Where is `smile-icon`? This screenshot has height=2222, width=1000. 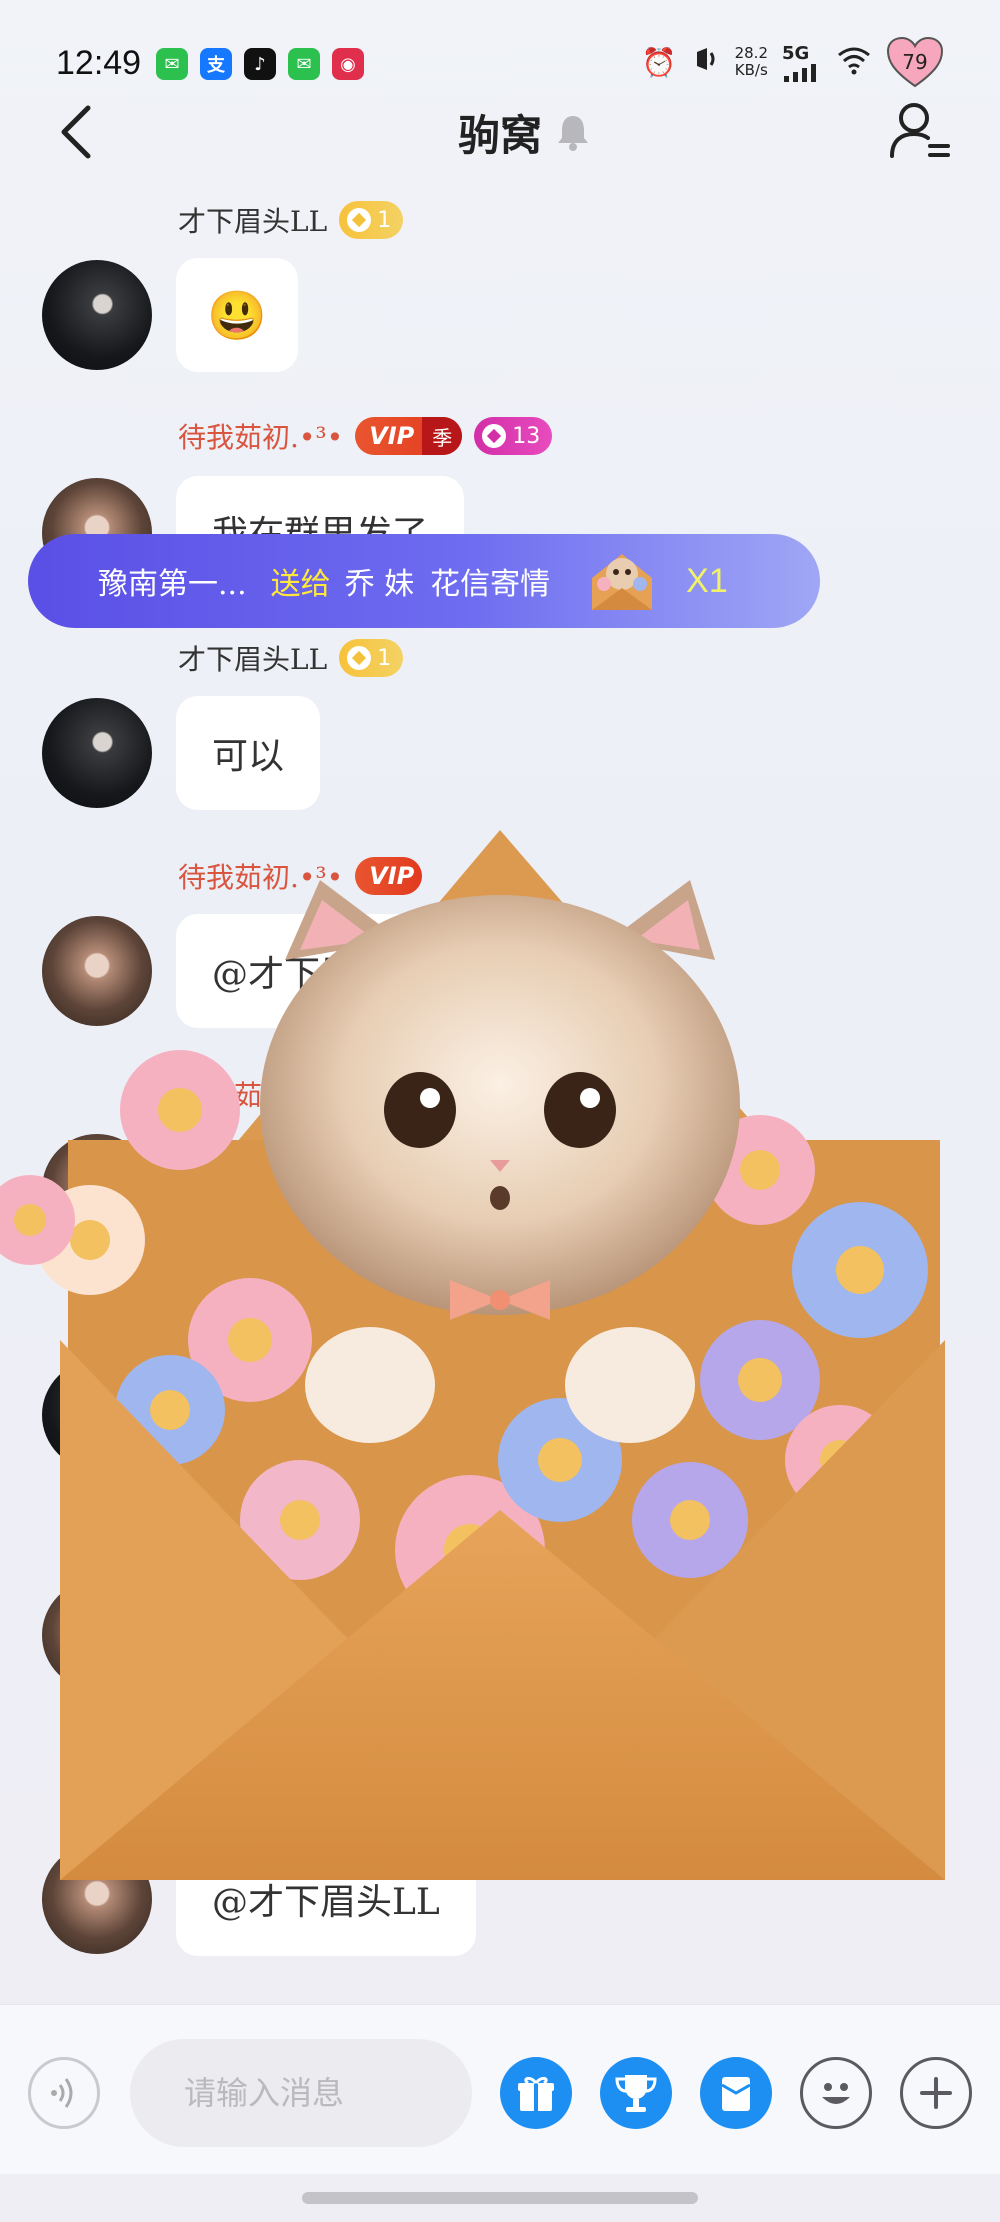
smile-icon is located at coordinates (836, 2093).